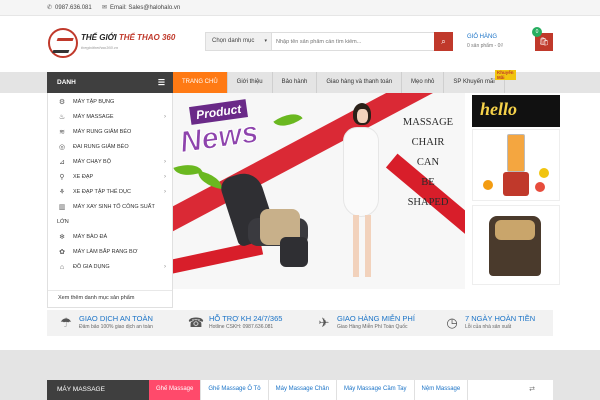 The width and height of the screenshot is (600, 400). I want to click on tab-car-massage-chair: Ghế Massage Ô Tô, so click(235, 390).